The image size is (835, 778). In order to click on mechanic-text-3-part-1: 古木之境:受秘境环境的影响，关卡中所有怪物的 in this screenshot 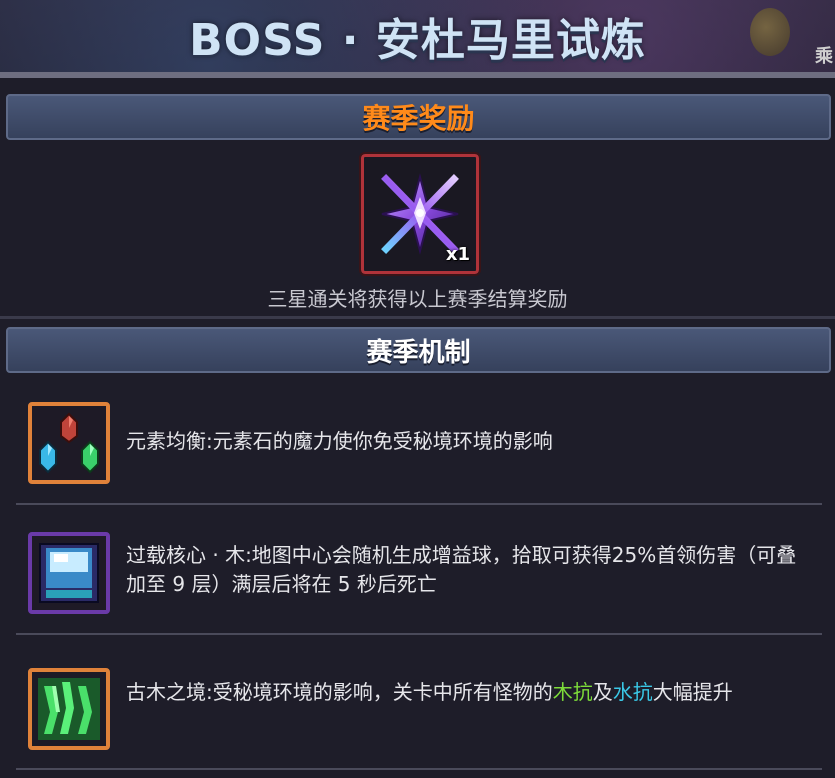, I will do `click(339, 692)`.